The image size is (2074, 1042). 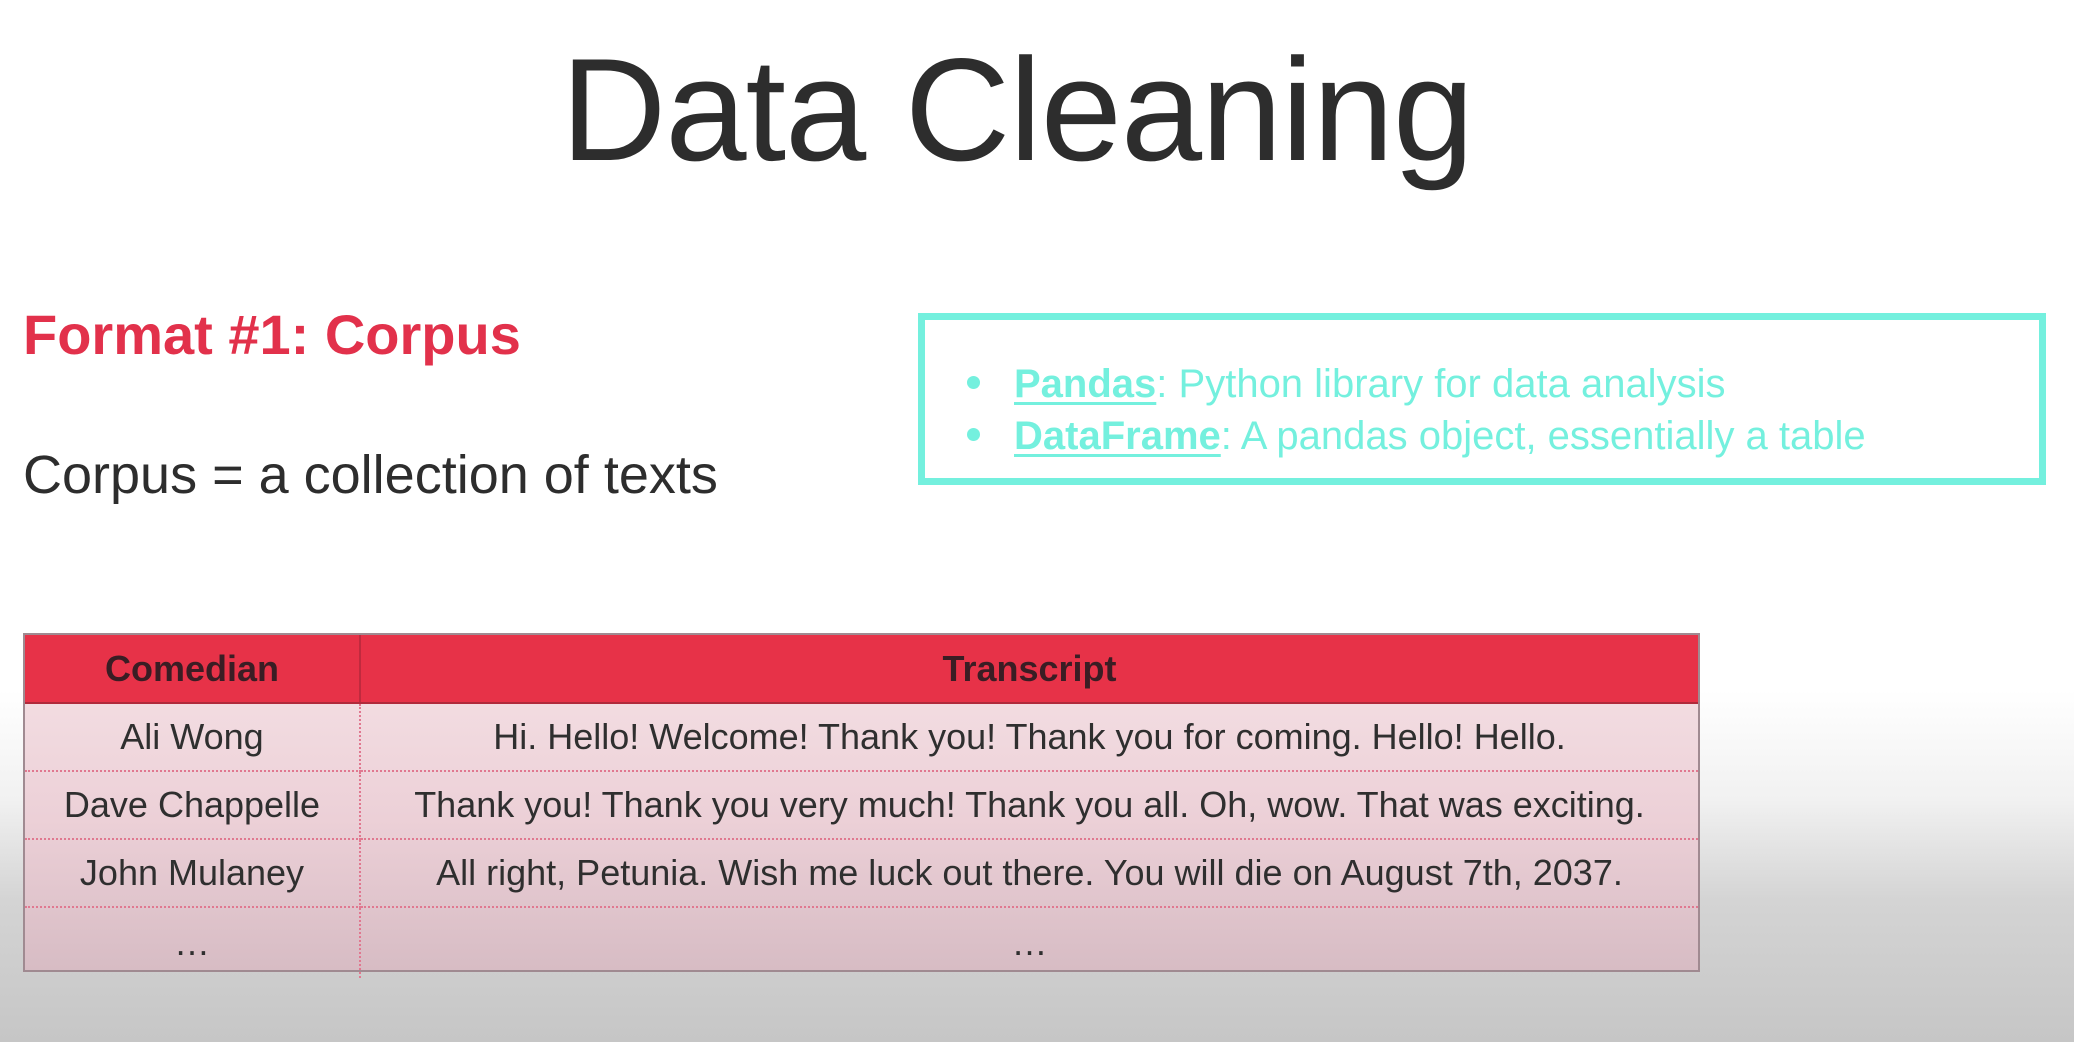 I want to click on header-comedian: Comedian, so click(x=193, y=669).